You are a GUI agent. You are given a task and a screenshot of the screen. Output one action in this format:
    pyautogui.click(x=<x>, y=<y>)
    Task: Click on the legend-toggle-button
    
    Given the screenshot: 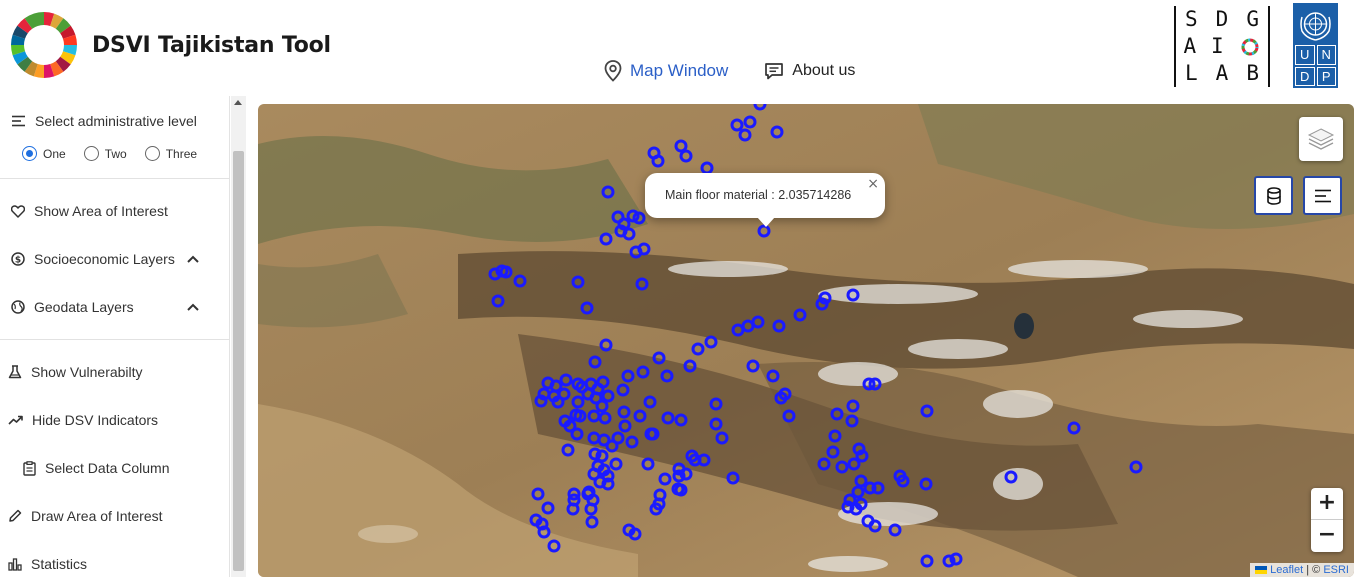 What is the action you would take?
    pyautogui.click(x=1322, y=195)
    